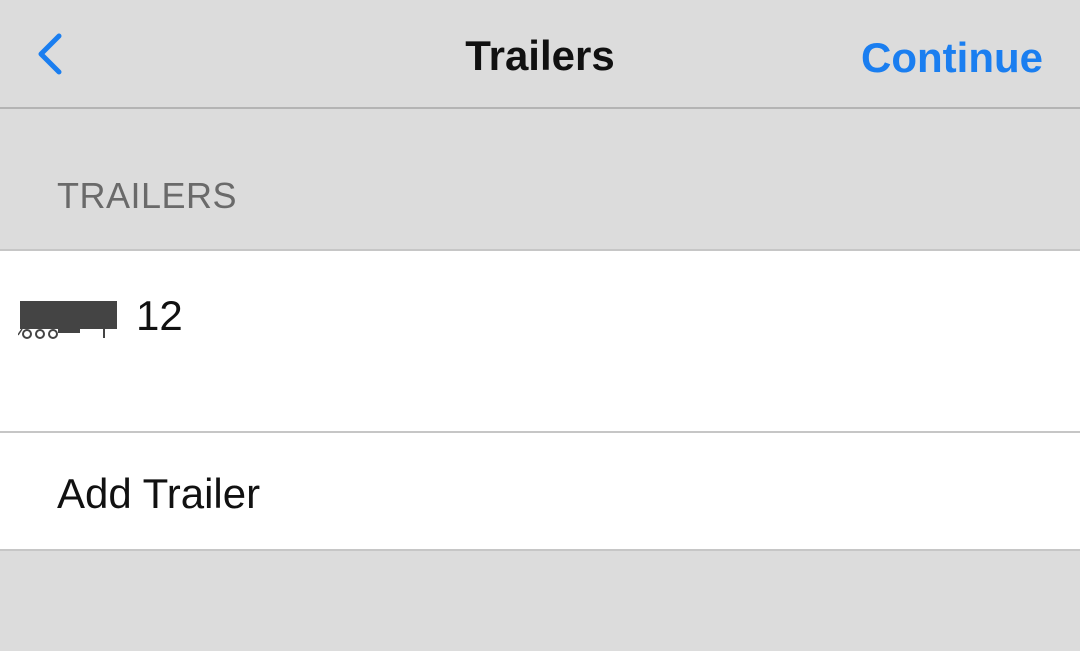  I want to click on section-header: TRAILERS, so click(147, 195).